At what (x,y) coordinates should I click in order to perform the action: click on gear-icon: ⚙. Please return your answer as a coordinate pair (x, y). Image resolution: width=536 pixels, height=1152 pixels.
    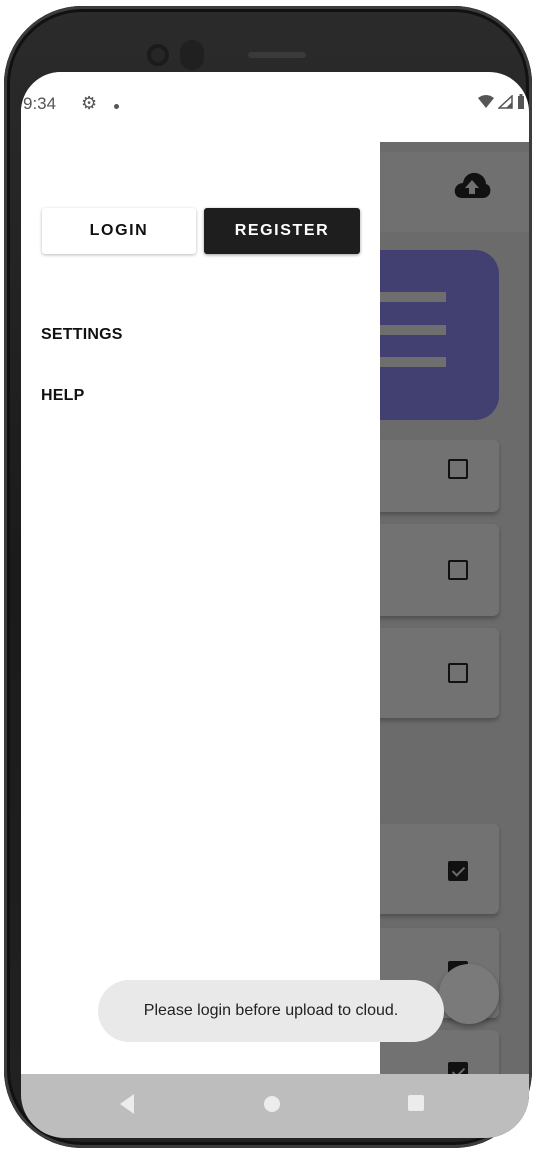
    Looking at the image, I should click on (89, 103).